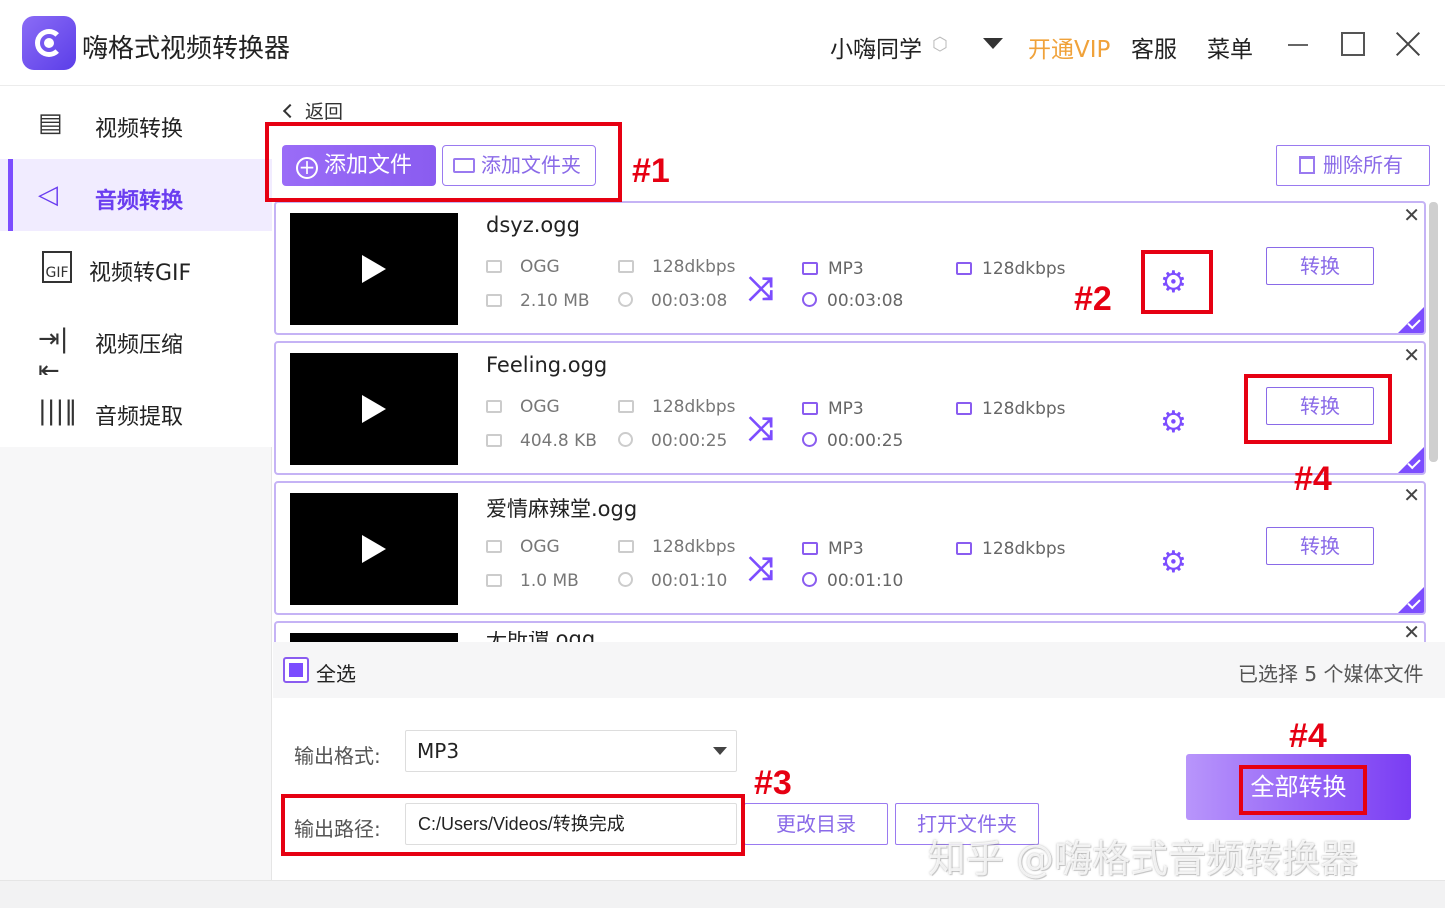 This screenshot has height=908, width=1445. I want to click on source-duration: 00:03:08, so click(672, 301).